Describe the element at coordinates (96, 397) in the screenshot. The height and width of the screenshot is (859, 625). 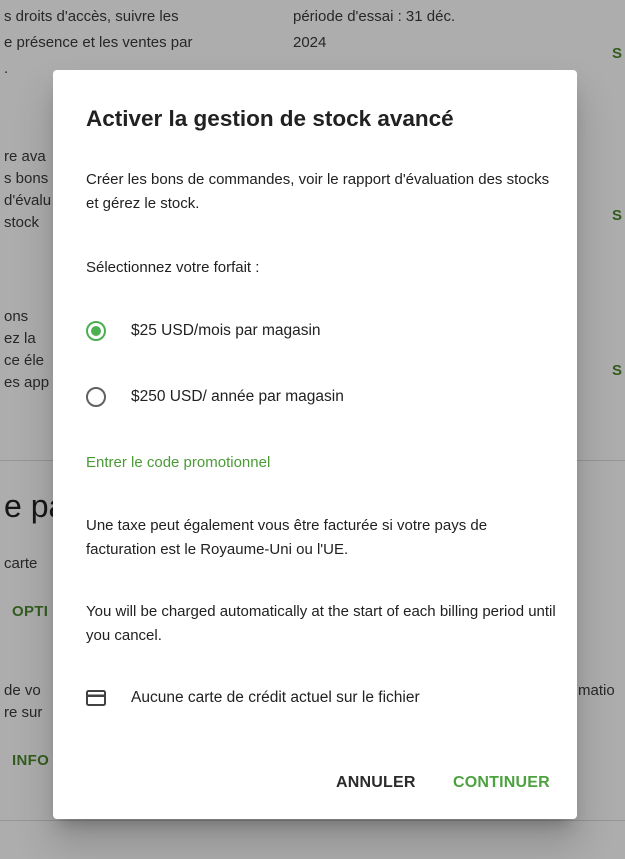
I see `radio-unselected-icon` at that location.